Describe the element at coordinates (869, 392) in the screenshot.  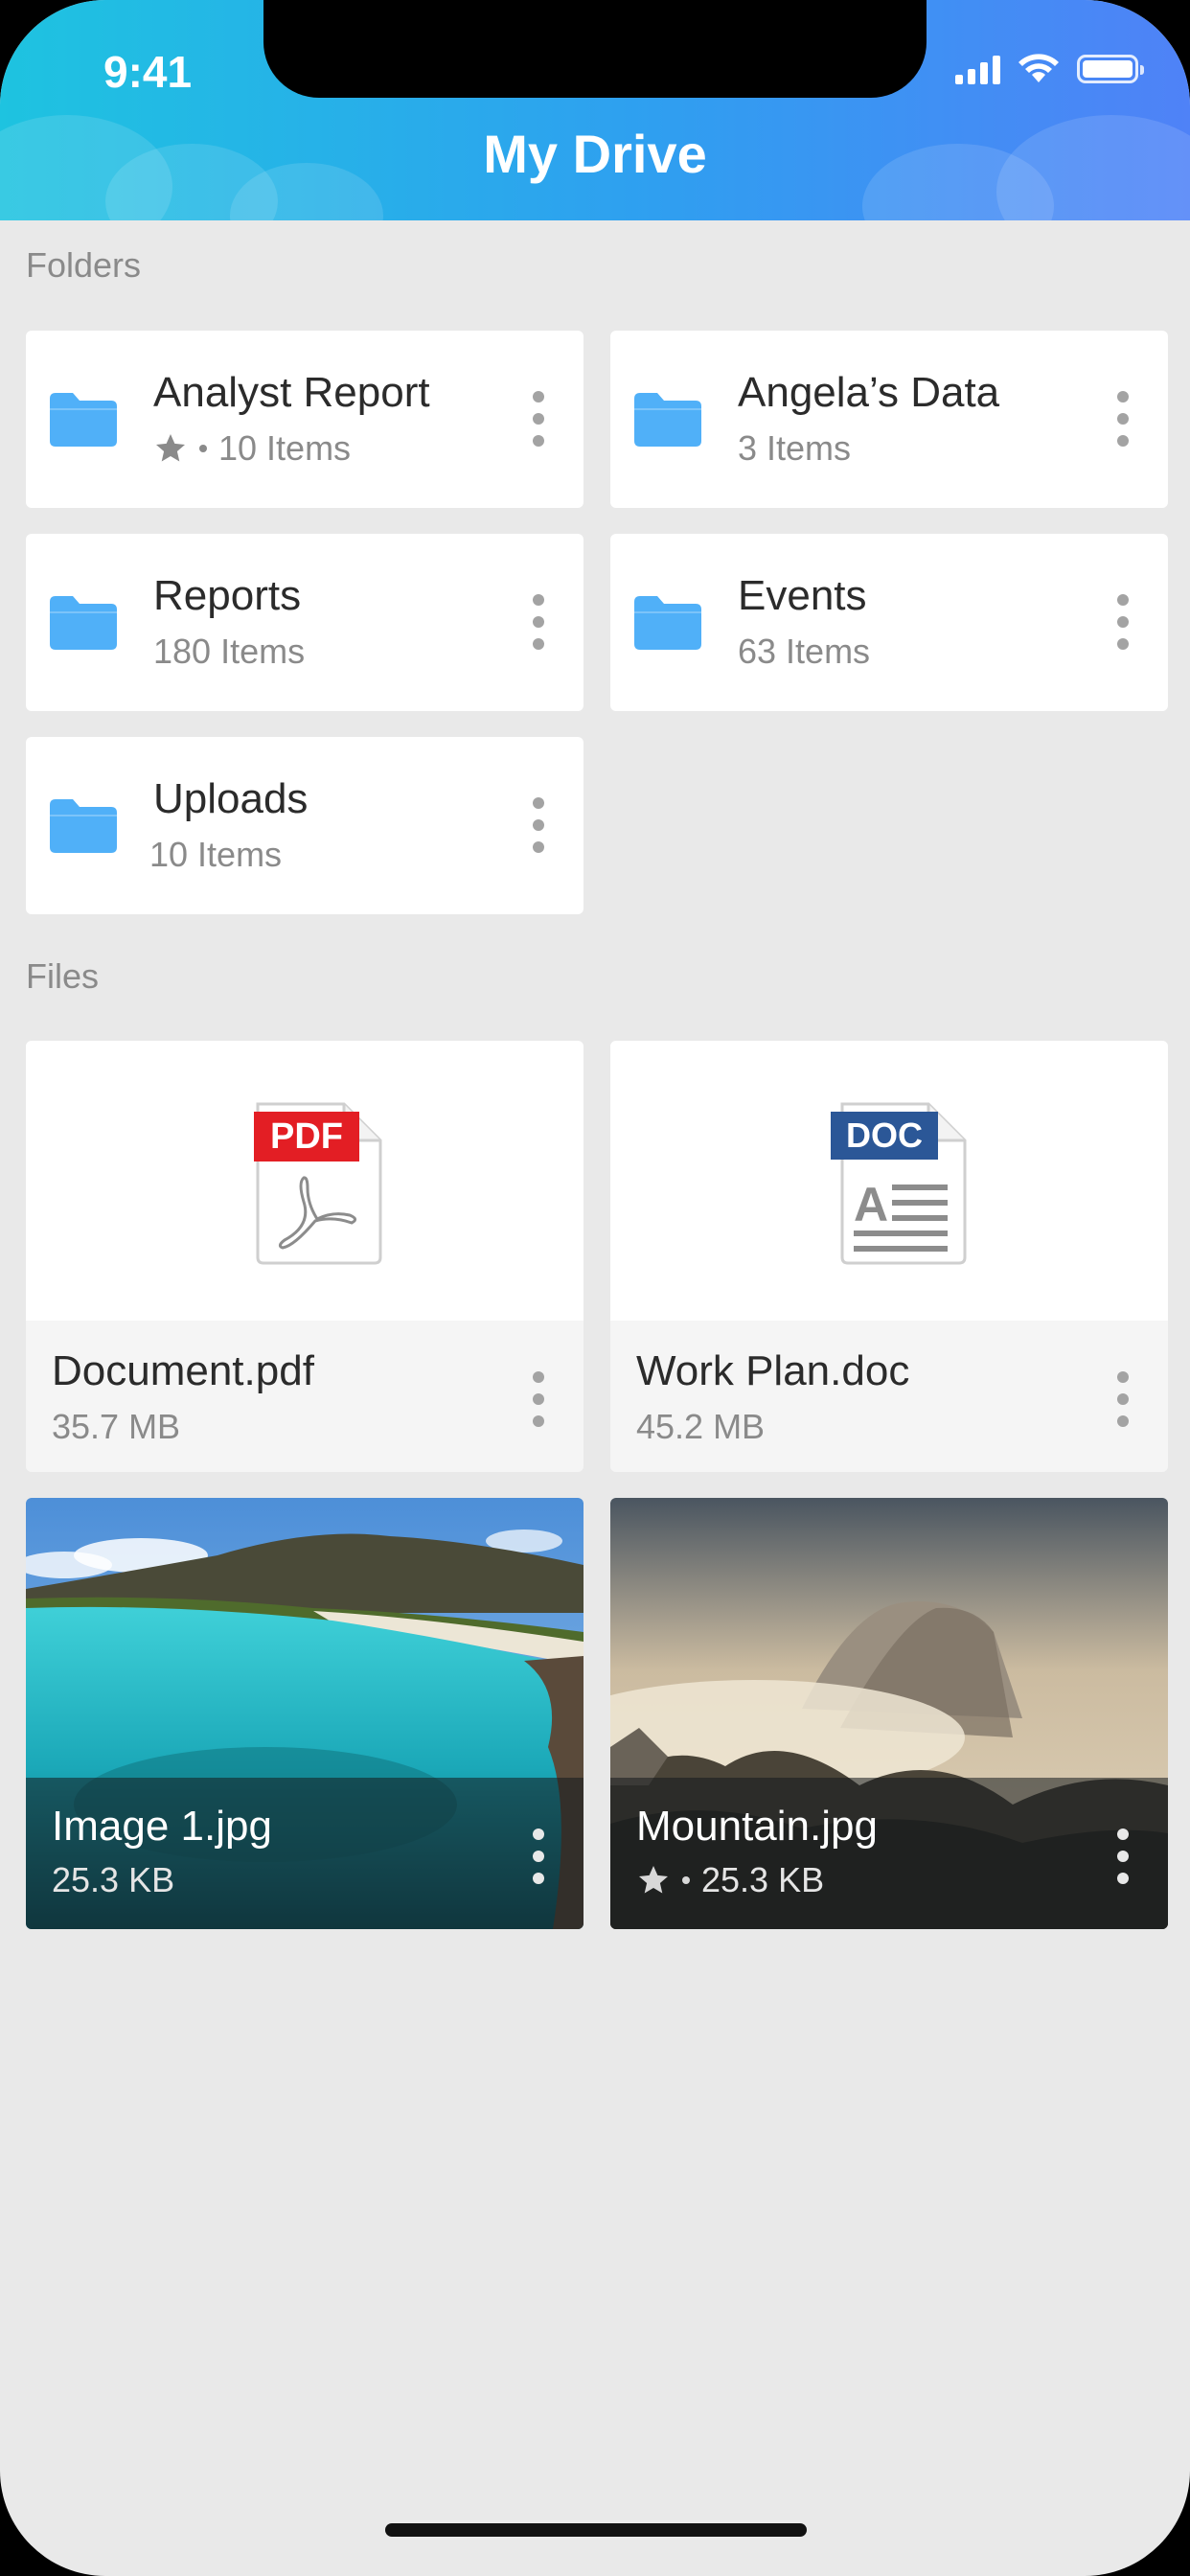
I see `folder-name: Angela’s Data` at that location.